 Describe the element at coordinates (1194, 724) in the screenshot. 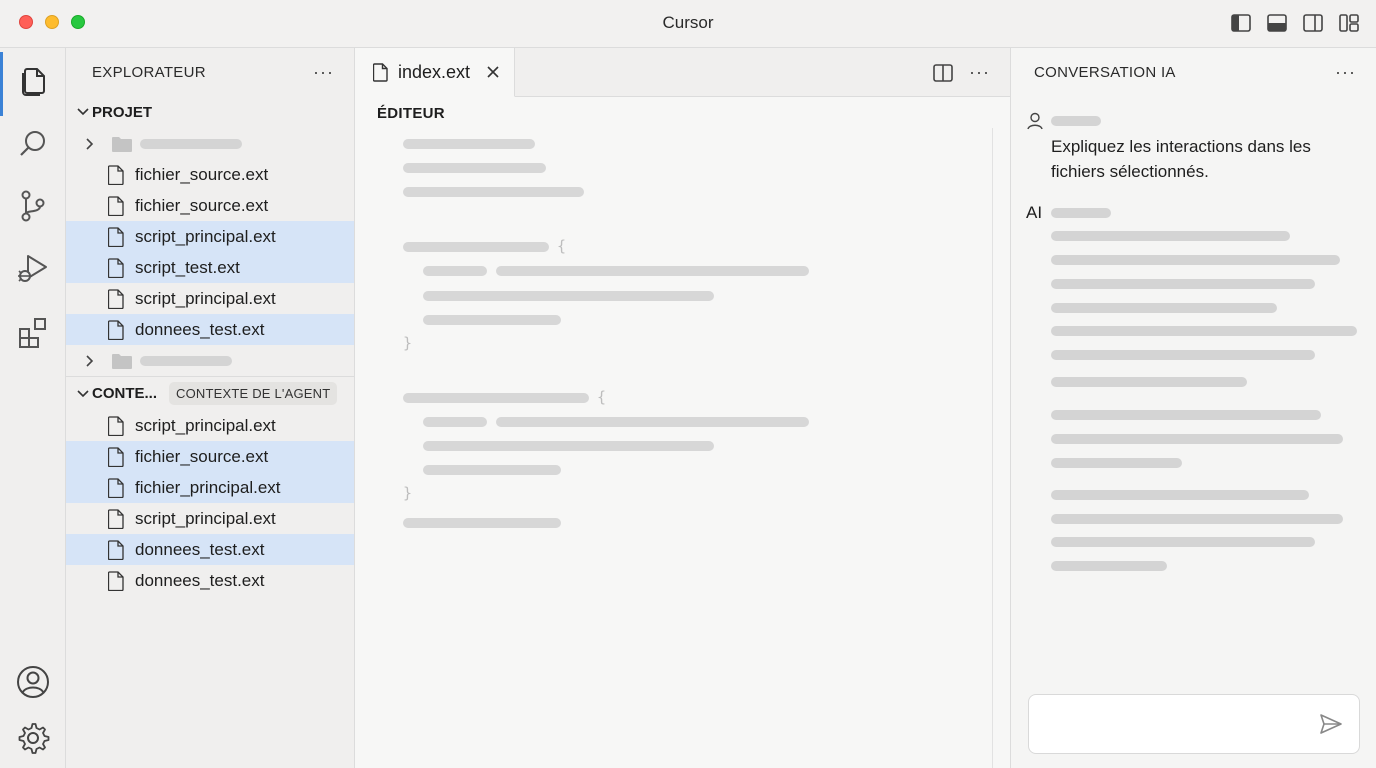

I see `chat-input` at that location.